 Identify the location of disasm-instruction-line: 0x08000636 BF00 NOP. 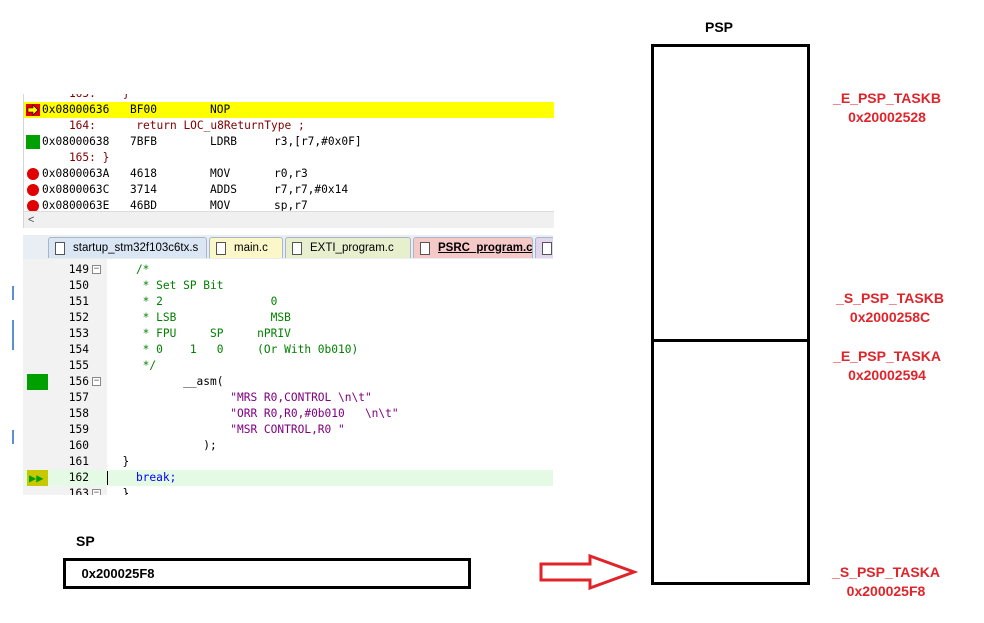
(289, 110).